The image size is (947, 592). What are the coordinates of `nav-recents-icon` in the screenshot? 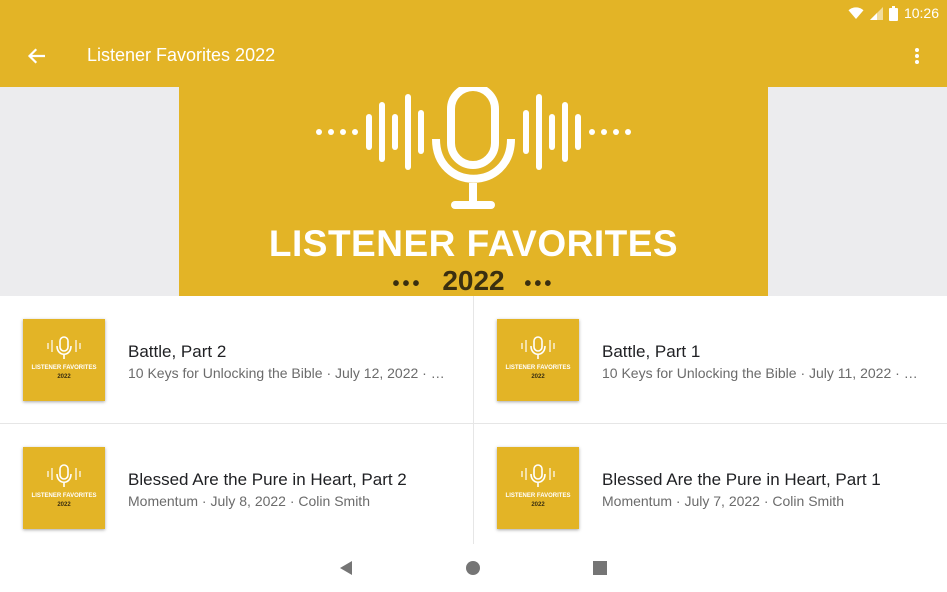 It's located at (600, 568).